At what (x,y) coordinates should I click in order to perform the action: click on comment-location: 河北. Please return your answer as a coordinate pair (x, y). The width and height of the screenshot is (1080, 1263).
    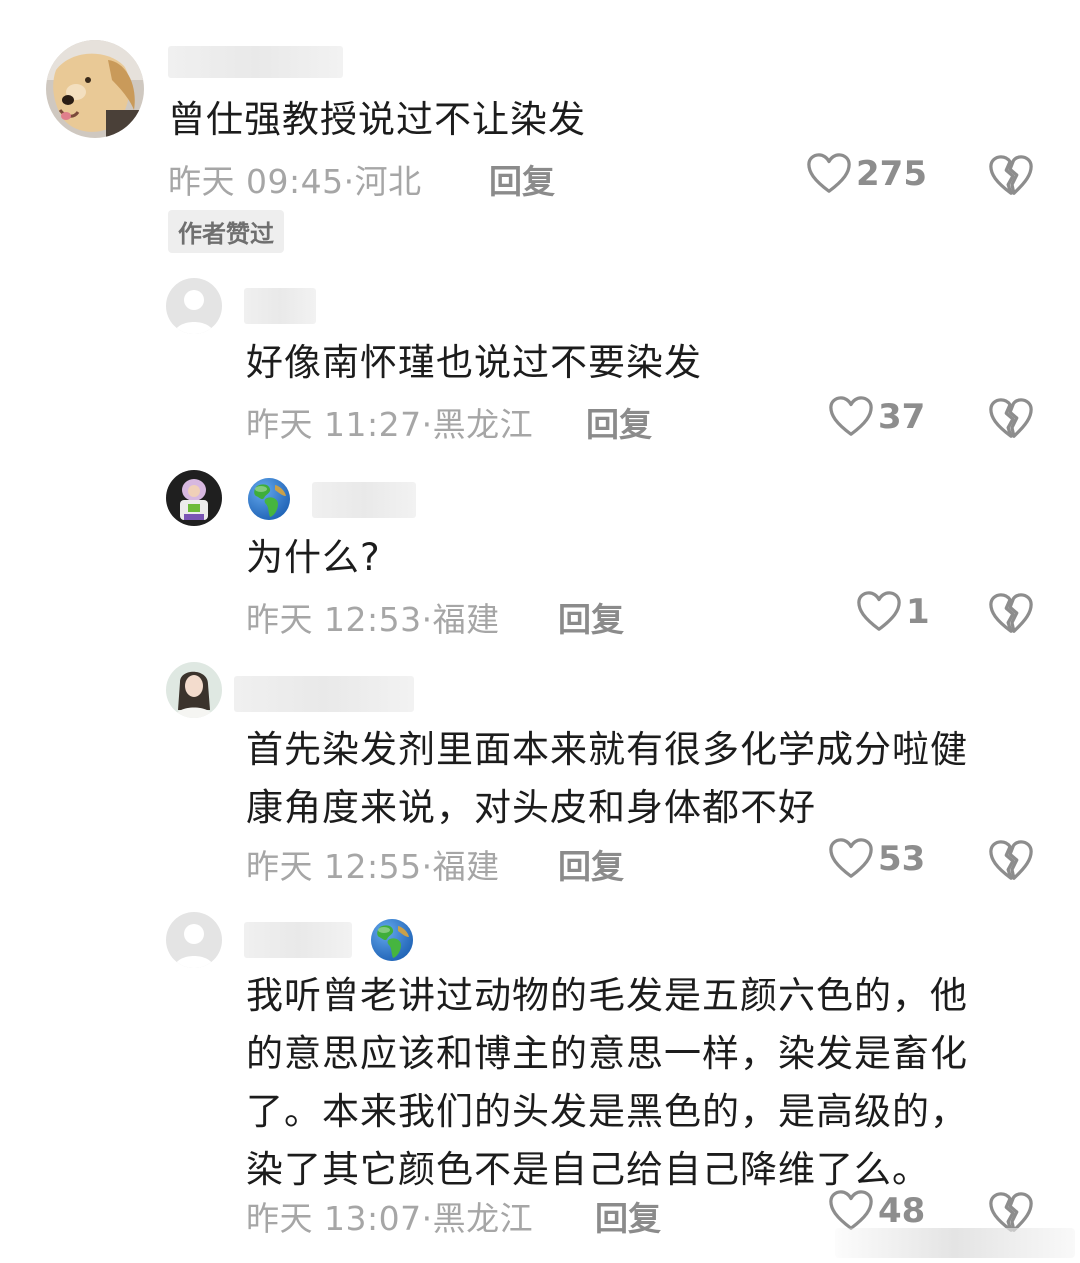
    Looking at the image, I should click on (388, 181).